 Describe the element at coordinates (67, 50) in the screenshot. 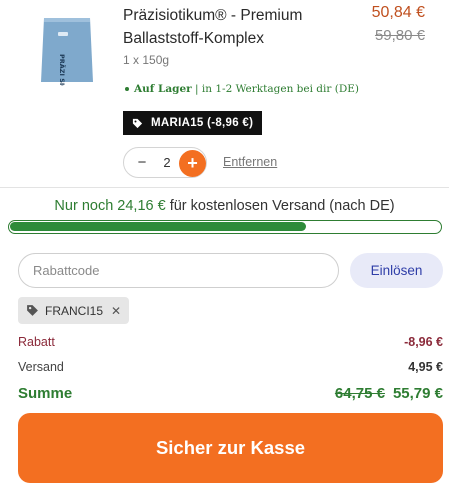

I see `product-image: PRÄZI SIOTIKUM` at that location.